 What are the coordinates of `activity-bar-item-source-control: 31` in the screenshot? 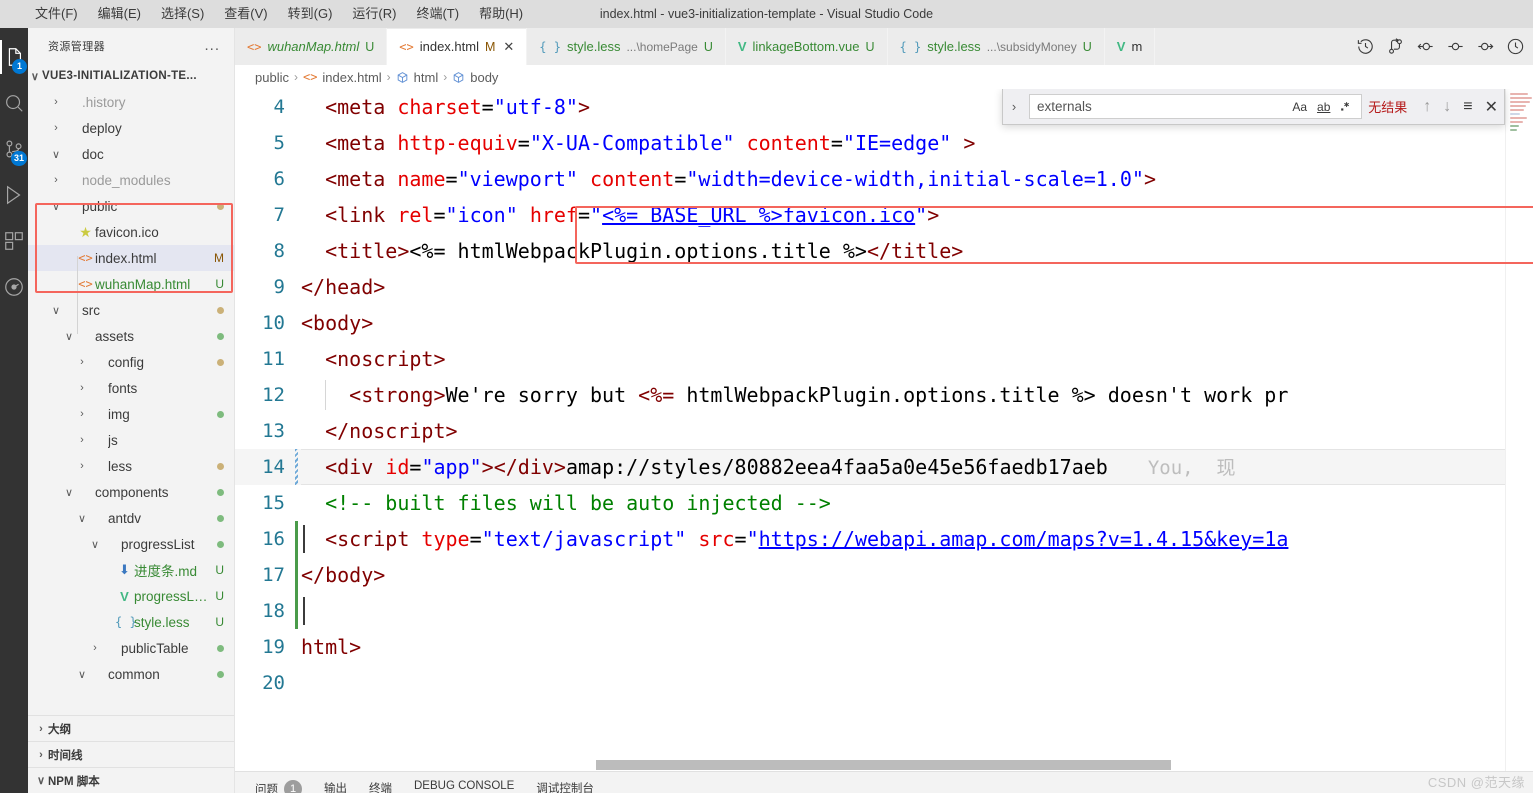 It's located at (14, 149).